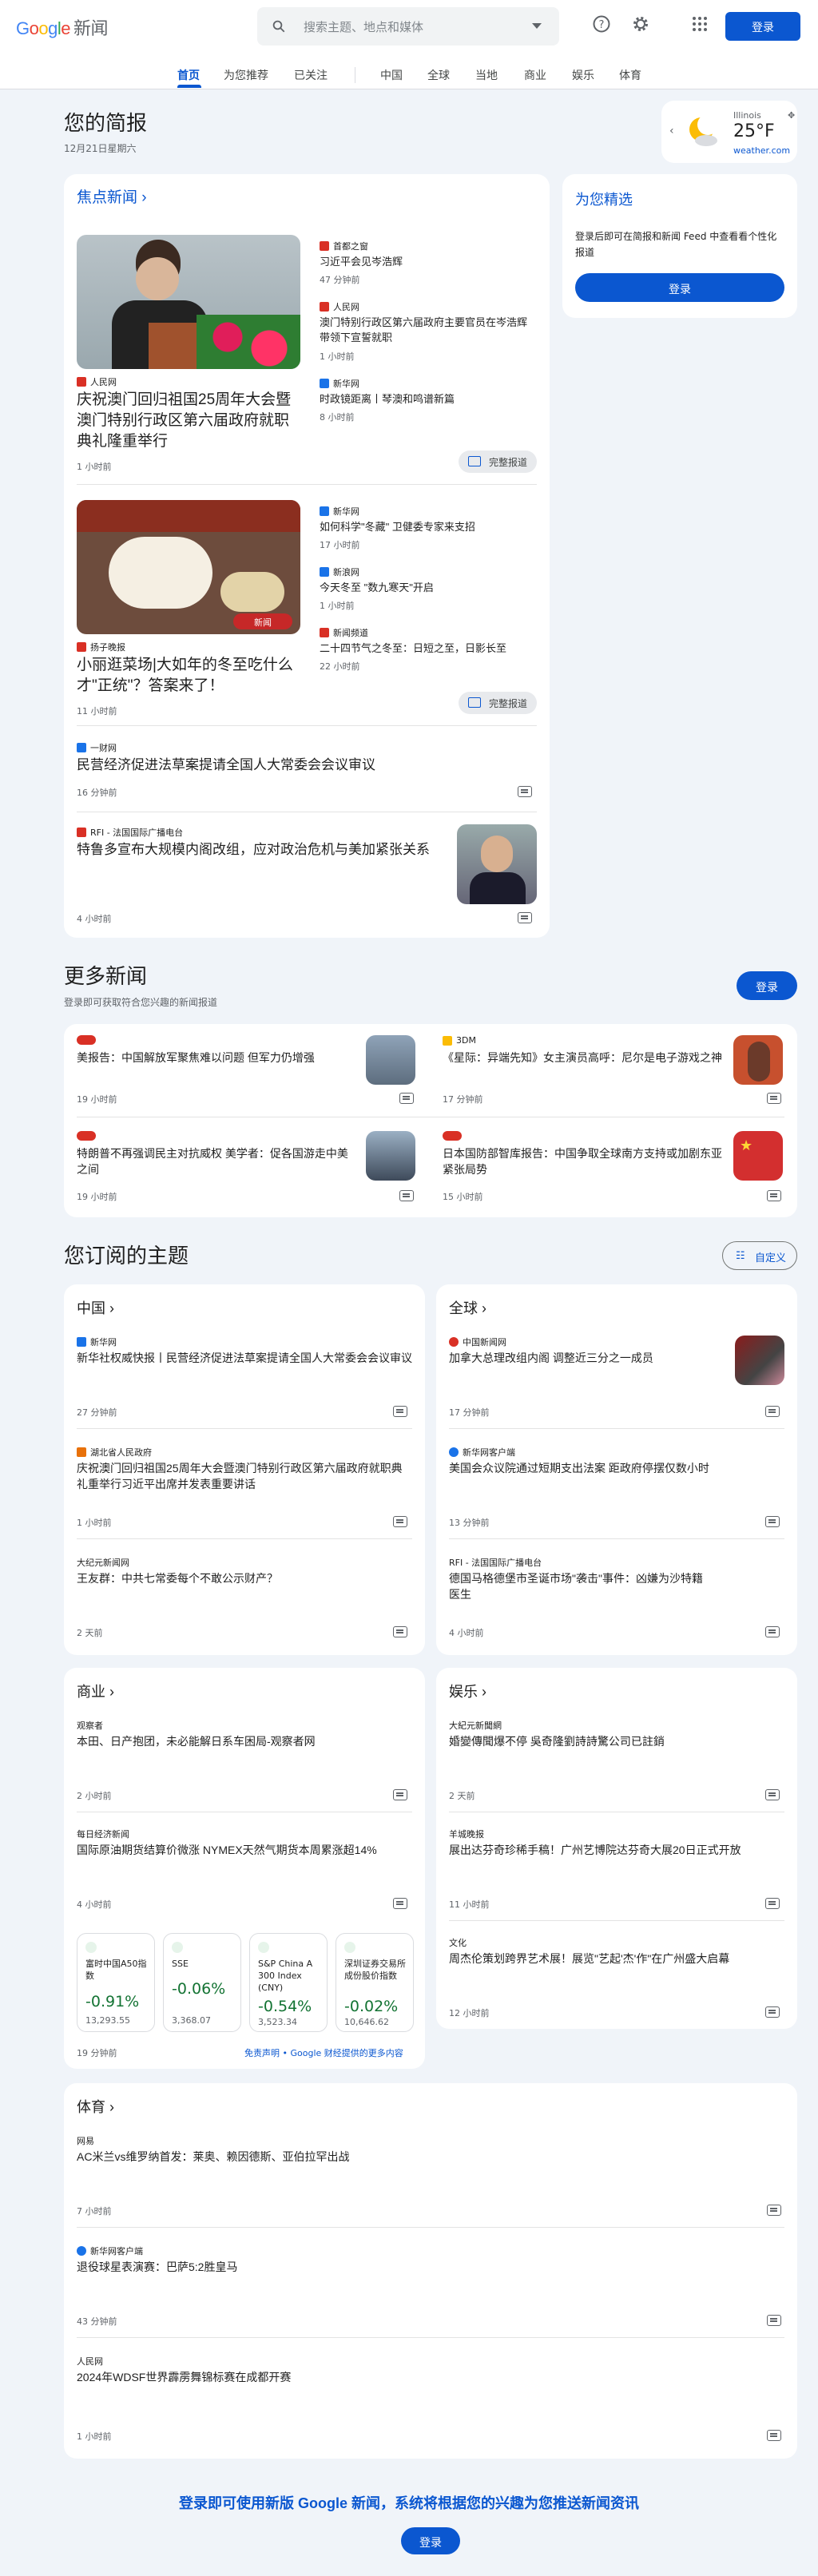 Image resolution: width=818 pixels, height=2576 pixels. I want to click on weather-source-link: weather.com, so click(761, 150).